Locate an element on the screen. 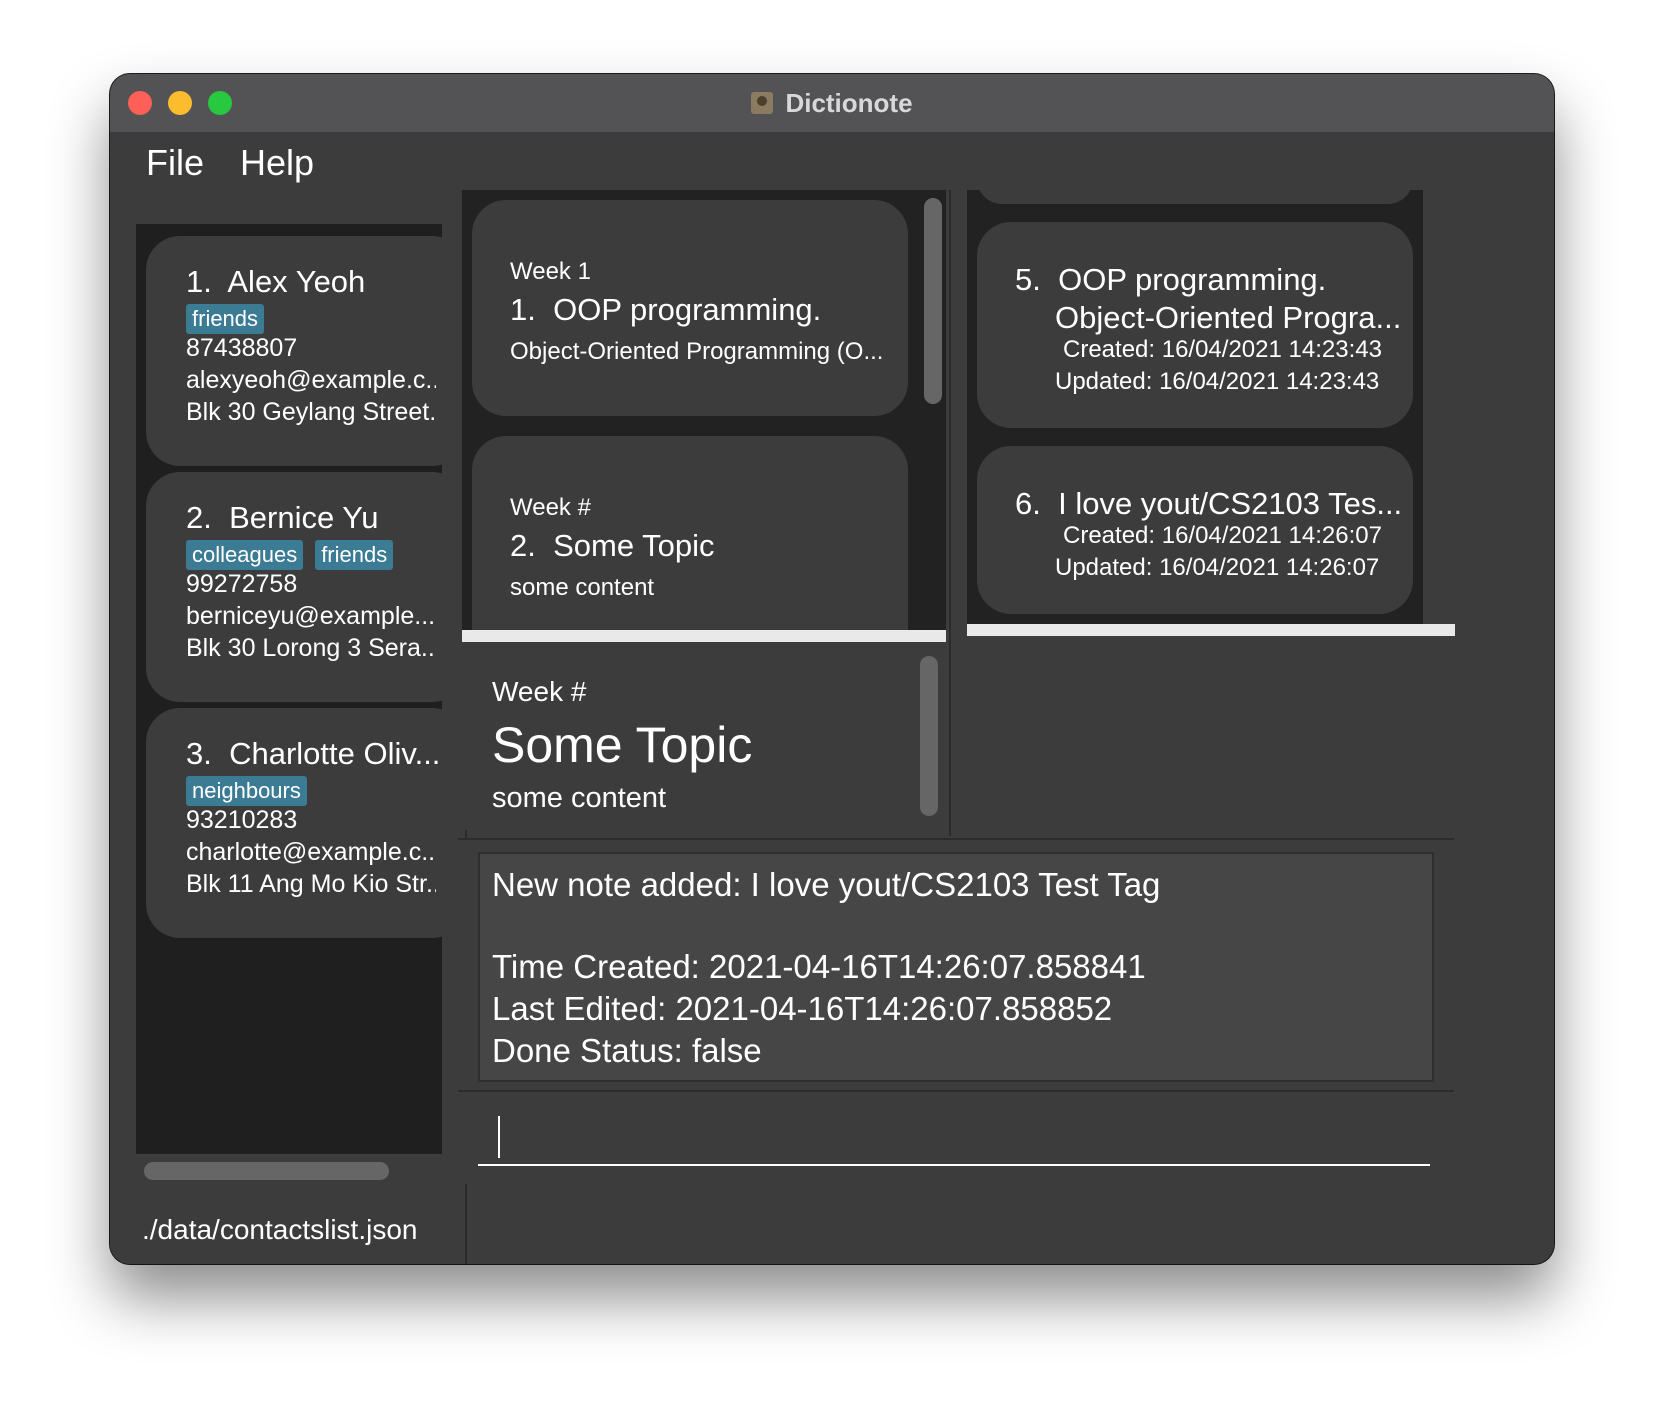 The image size is (1664, 1412). tag-label: neighbours is located at coordinates (246, 791).